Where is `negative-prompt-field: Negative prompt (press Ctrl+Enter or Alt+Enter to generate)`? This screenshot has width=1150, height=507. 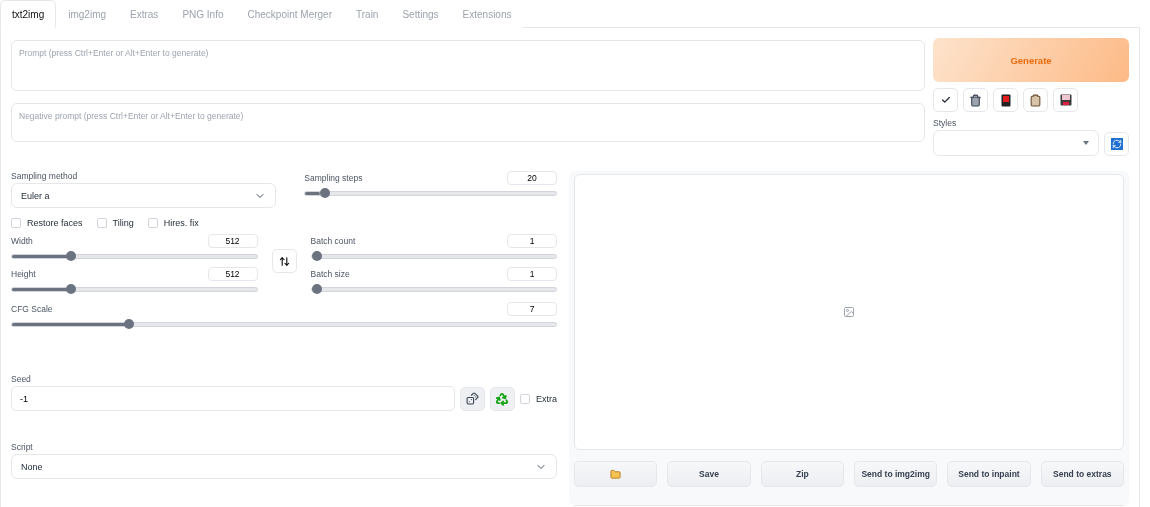 negative-prompt-field: Negative prompt (press Ctrl+Enter or Alt+Enter to generate) is located at coordinates (468, 122).